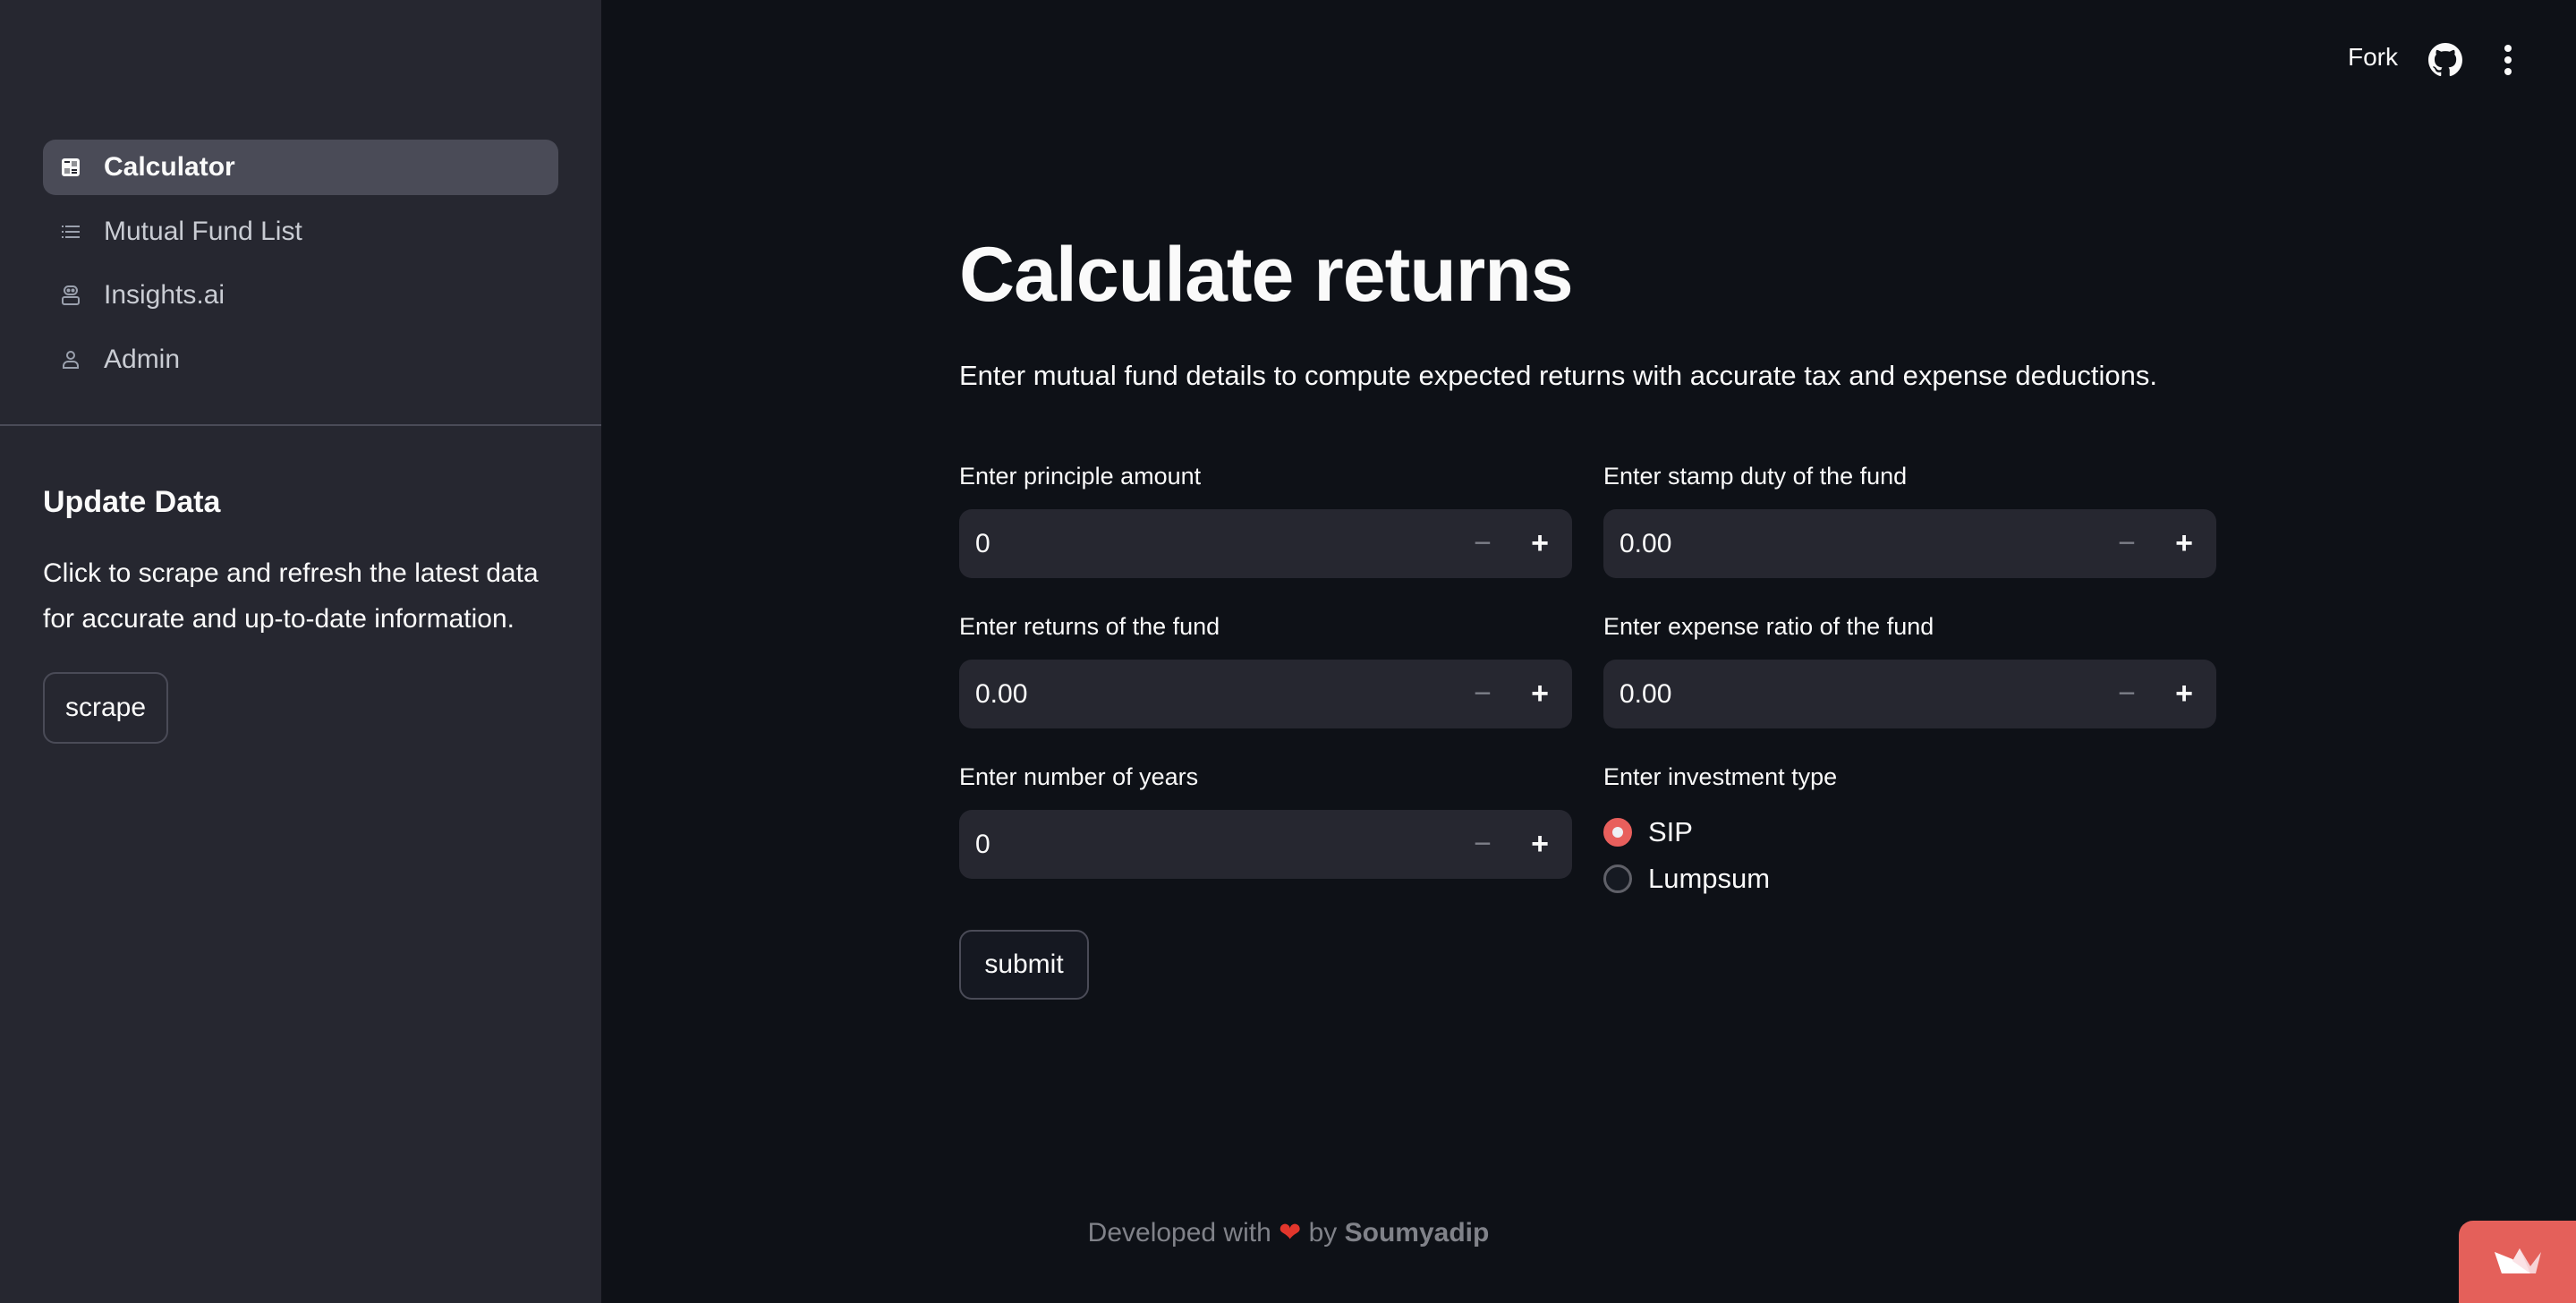  Describe the element at coordinates (142, 360) in the screenshot. I see `sidebar-item-label: Admin` at that location.